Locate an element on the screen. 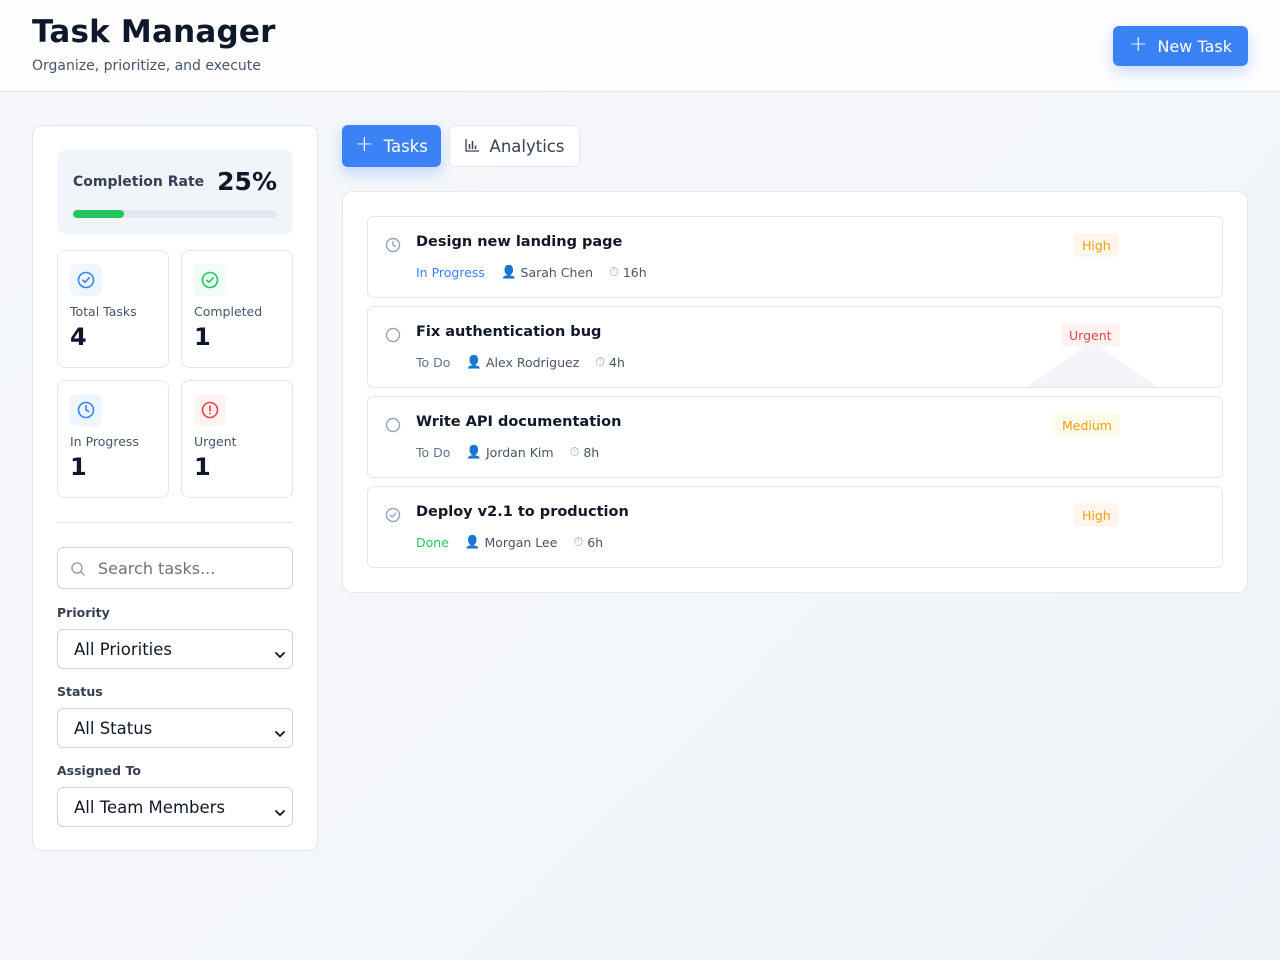 The height and width of the screenshot is (960, 1280). task-meta: Done 👤 Morgan Lee ⏱ 6h is located at coordinates (509, 542).